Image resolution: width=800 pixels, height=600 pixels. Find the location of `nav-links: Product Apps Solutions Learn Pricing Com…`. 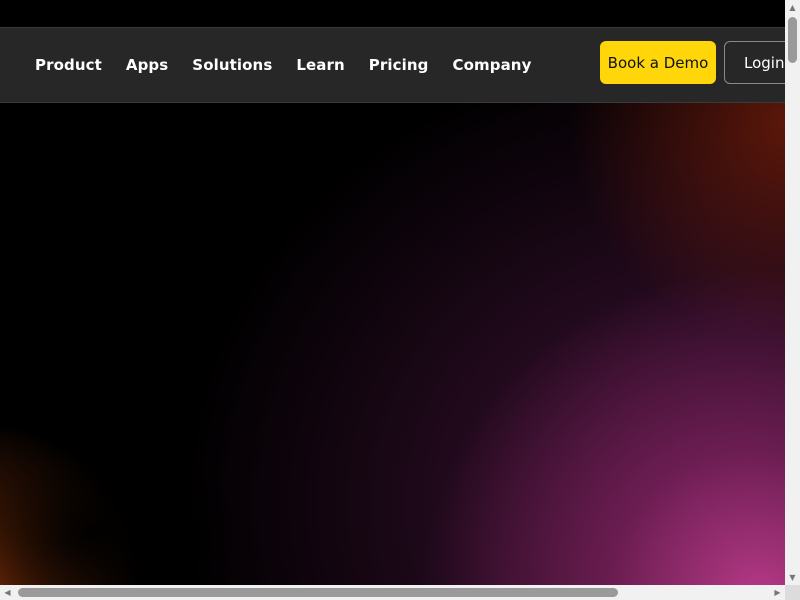

nav-links: Product Apps Solutions Learn Pricing Com… is located at coordinates (283, 65).